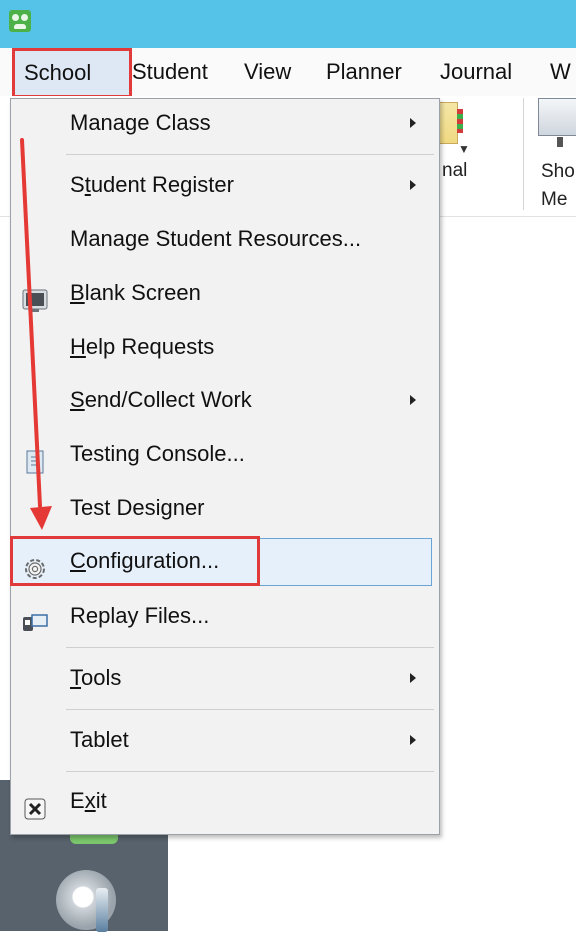 This screenshot has width=576, height=932. What do you see at coordinates (36, 334) in the screenshot?
I see `red-annotation-arrow` at bounding box center [36, 334].